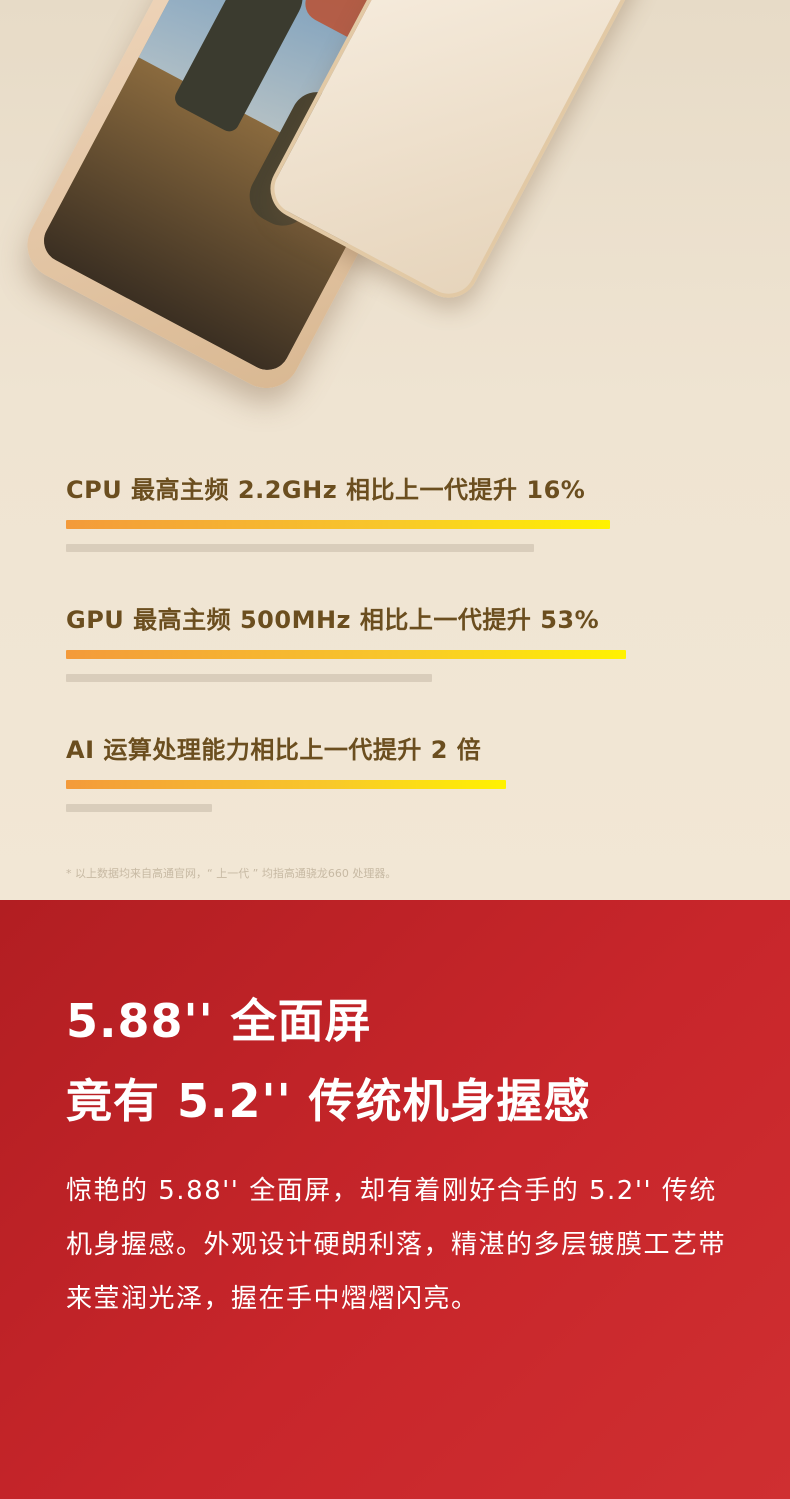 The width and height of the screenshot is (790, 1499). I want to click on stat-gpu-baseline-bar, so click(249, 678).